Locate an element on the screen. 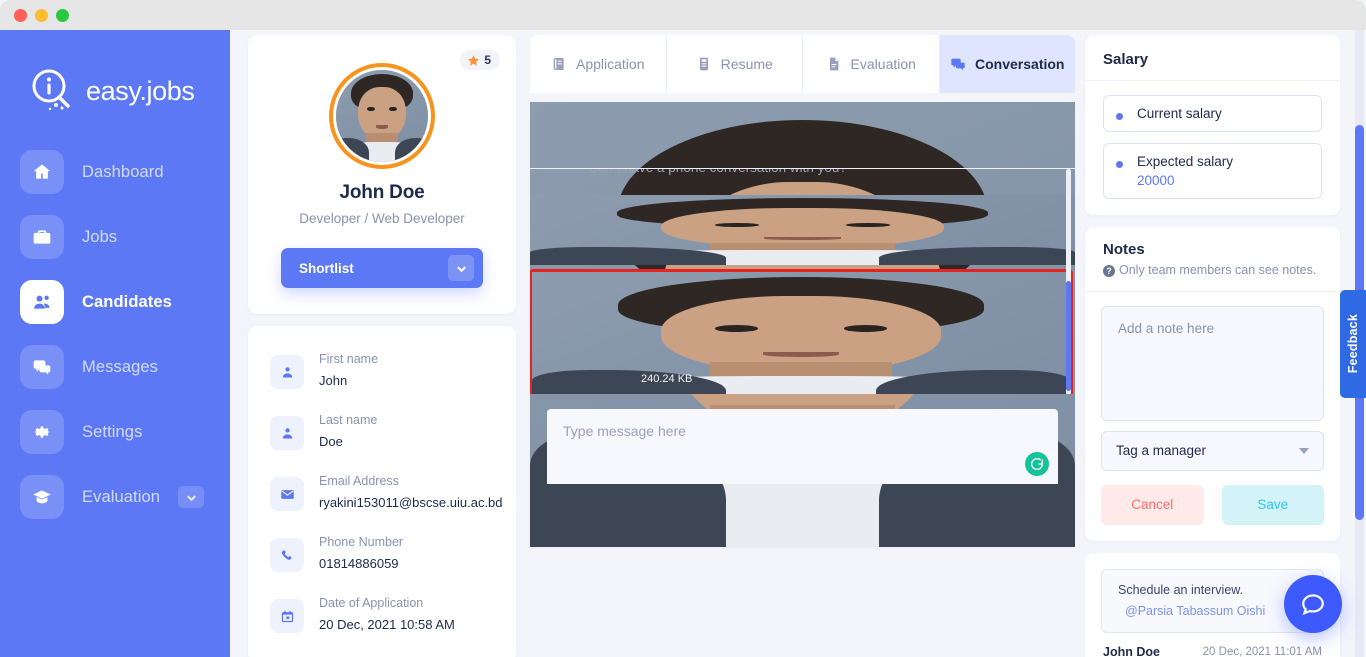  window-maximize-button is located at coordinates (62, 15).